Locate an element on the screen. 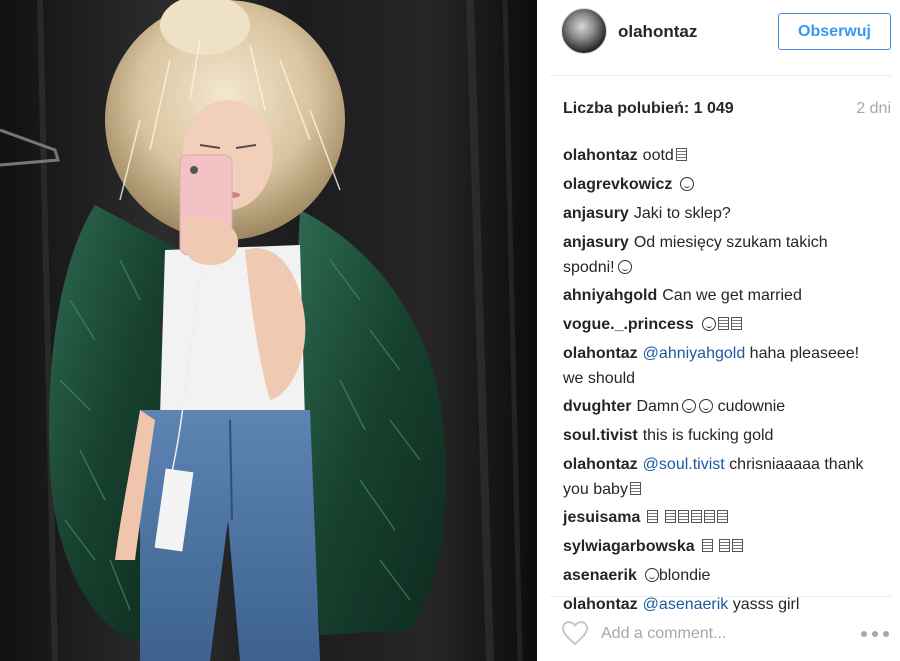 Image resolution: width=900 pixels, height=661 pixels. comment-author: asenaerik is located at coordinates (600, 575).